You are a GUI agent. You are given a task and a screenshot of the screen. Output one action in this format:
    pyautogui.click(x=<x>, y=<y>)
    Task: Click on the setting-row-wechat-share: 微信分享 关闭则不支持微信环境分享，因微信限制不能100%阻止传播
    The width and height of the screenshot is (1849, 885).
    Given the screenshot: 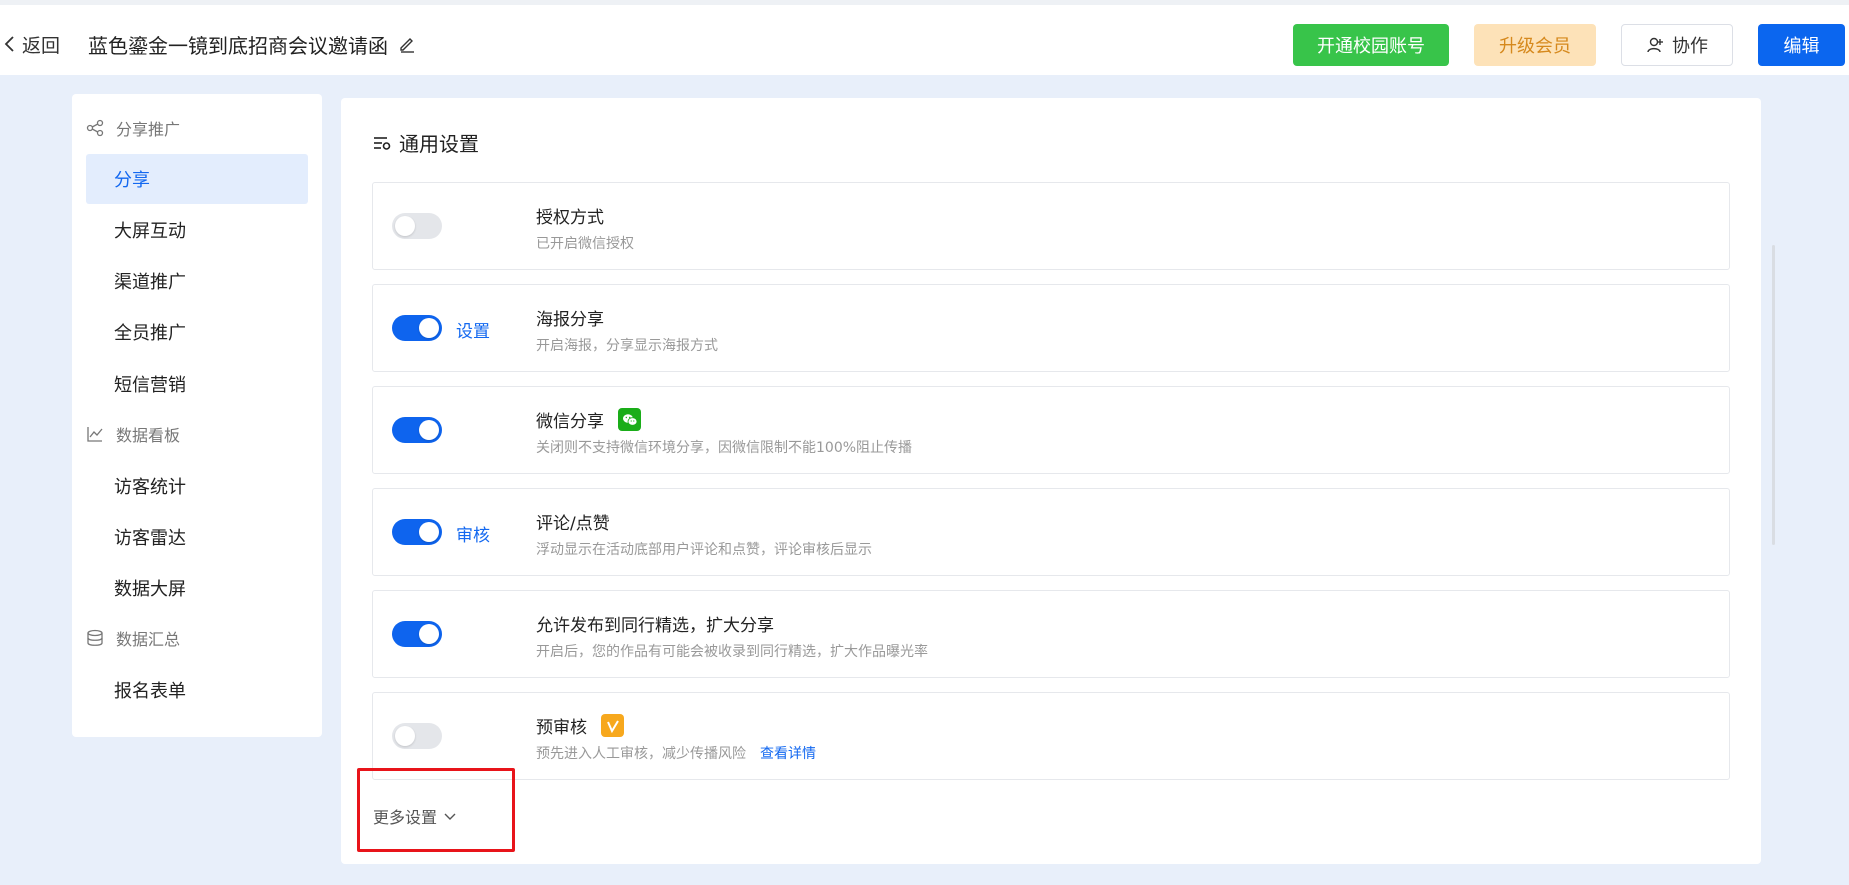 What is the action you would take?
    pyautogui.click(x=1051, y=430)
    